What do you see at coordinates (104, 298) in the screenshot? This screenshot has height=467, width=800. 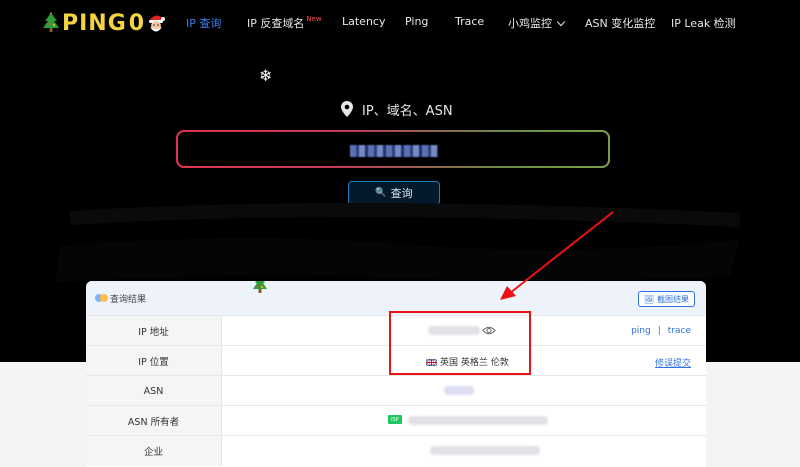 I see `header-dot-yellow` at bounding box center [104, 298].